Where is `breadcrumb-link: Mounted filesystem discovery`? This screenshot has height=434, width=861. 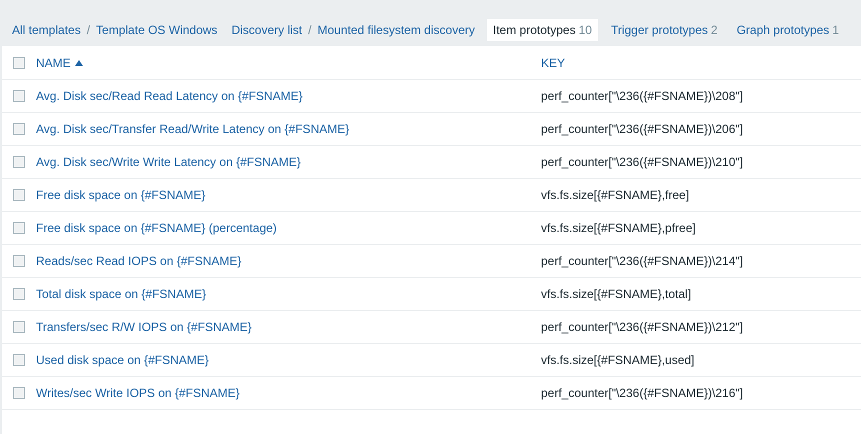
breadcrumb-link: Mounted filesystem discovery is located at coordinates (396, 30).